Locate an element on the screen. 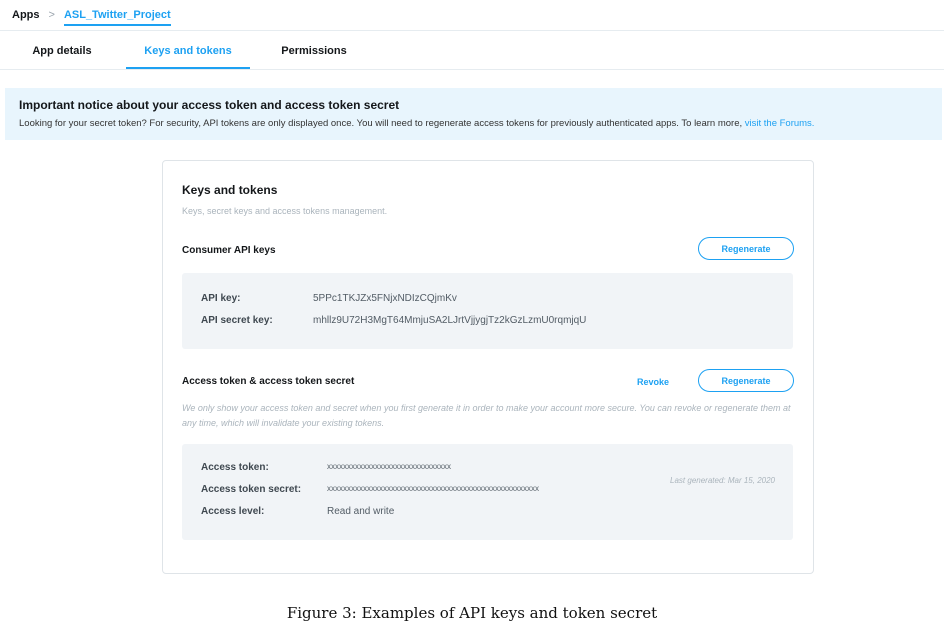  tab-permissions: Permissions is located at coordinates (314, 51).